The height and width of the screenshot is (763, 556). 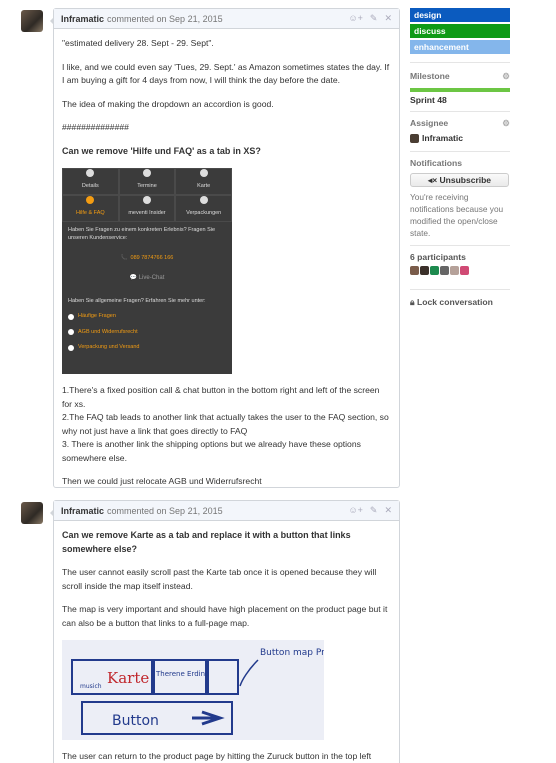 I want to click on phone-tab: Hilfe & FAQ, so click(x=90, y=208).